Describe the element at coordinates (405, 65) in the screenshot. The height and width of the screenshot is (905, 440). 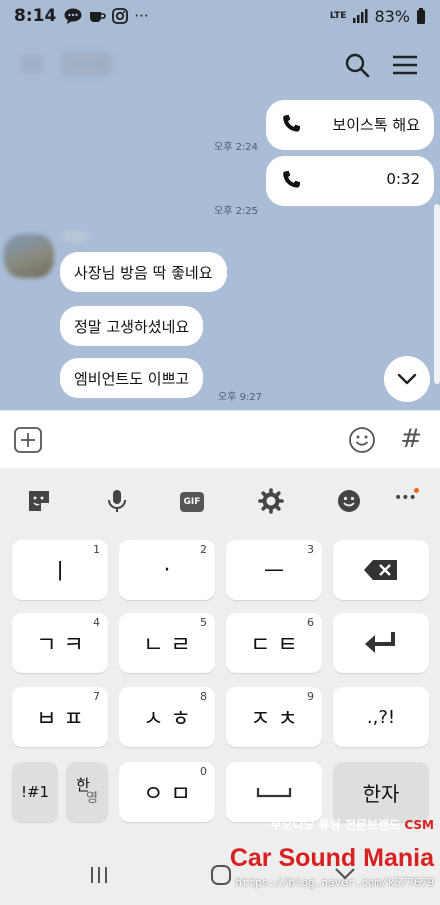
I see `menu-icon` at that location.